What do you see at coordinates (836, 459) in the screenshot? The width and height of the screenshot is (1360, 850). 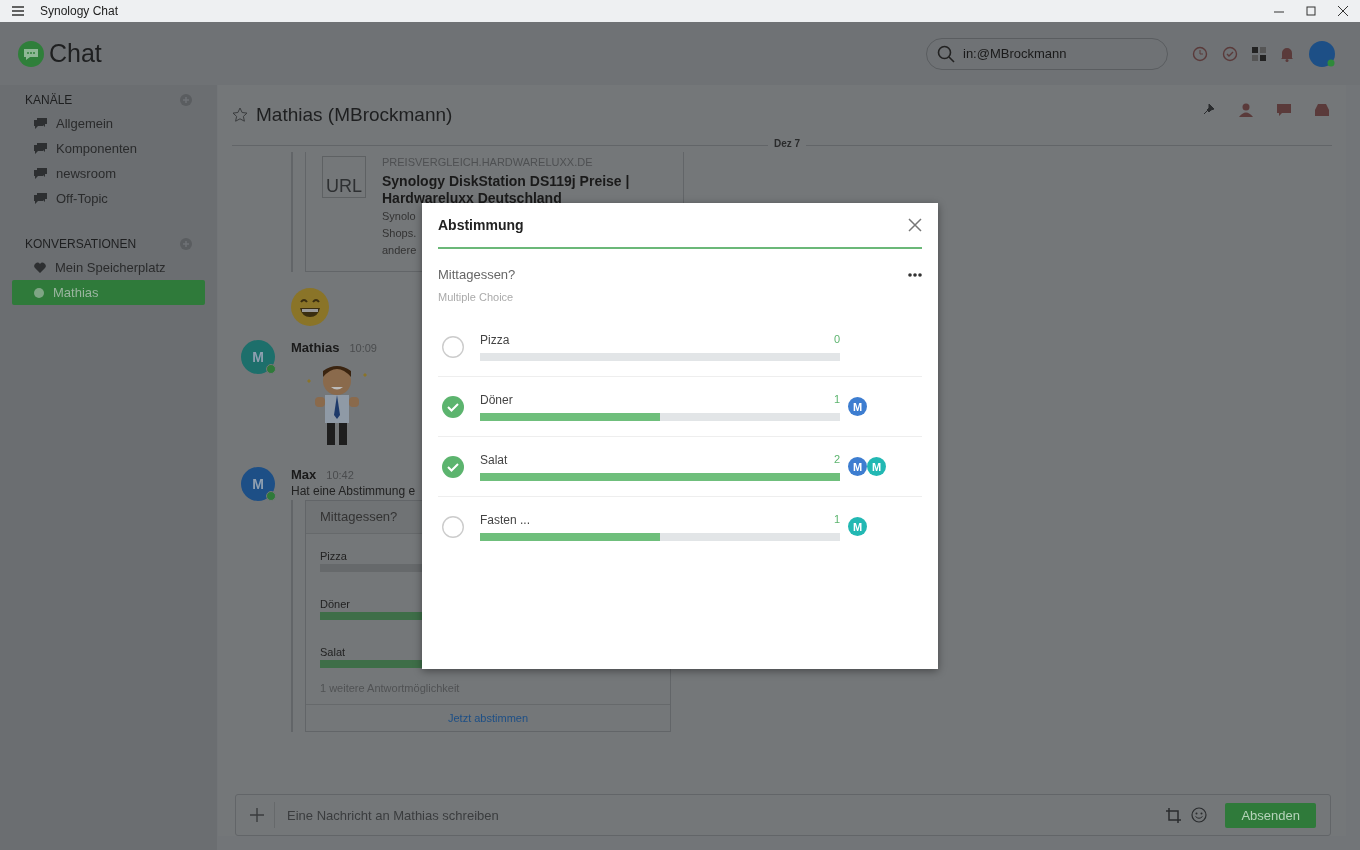 I see `vote-count: 2` at bounding box center [836, 459].